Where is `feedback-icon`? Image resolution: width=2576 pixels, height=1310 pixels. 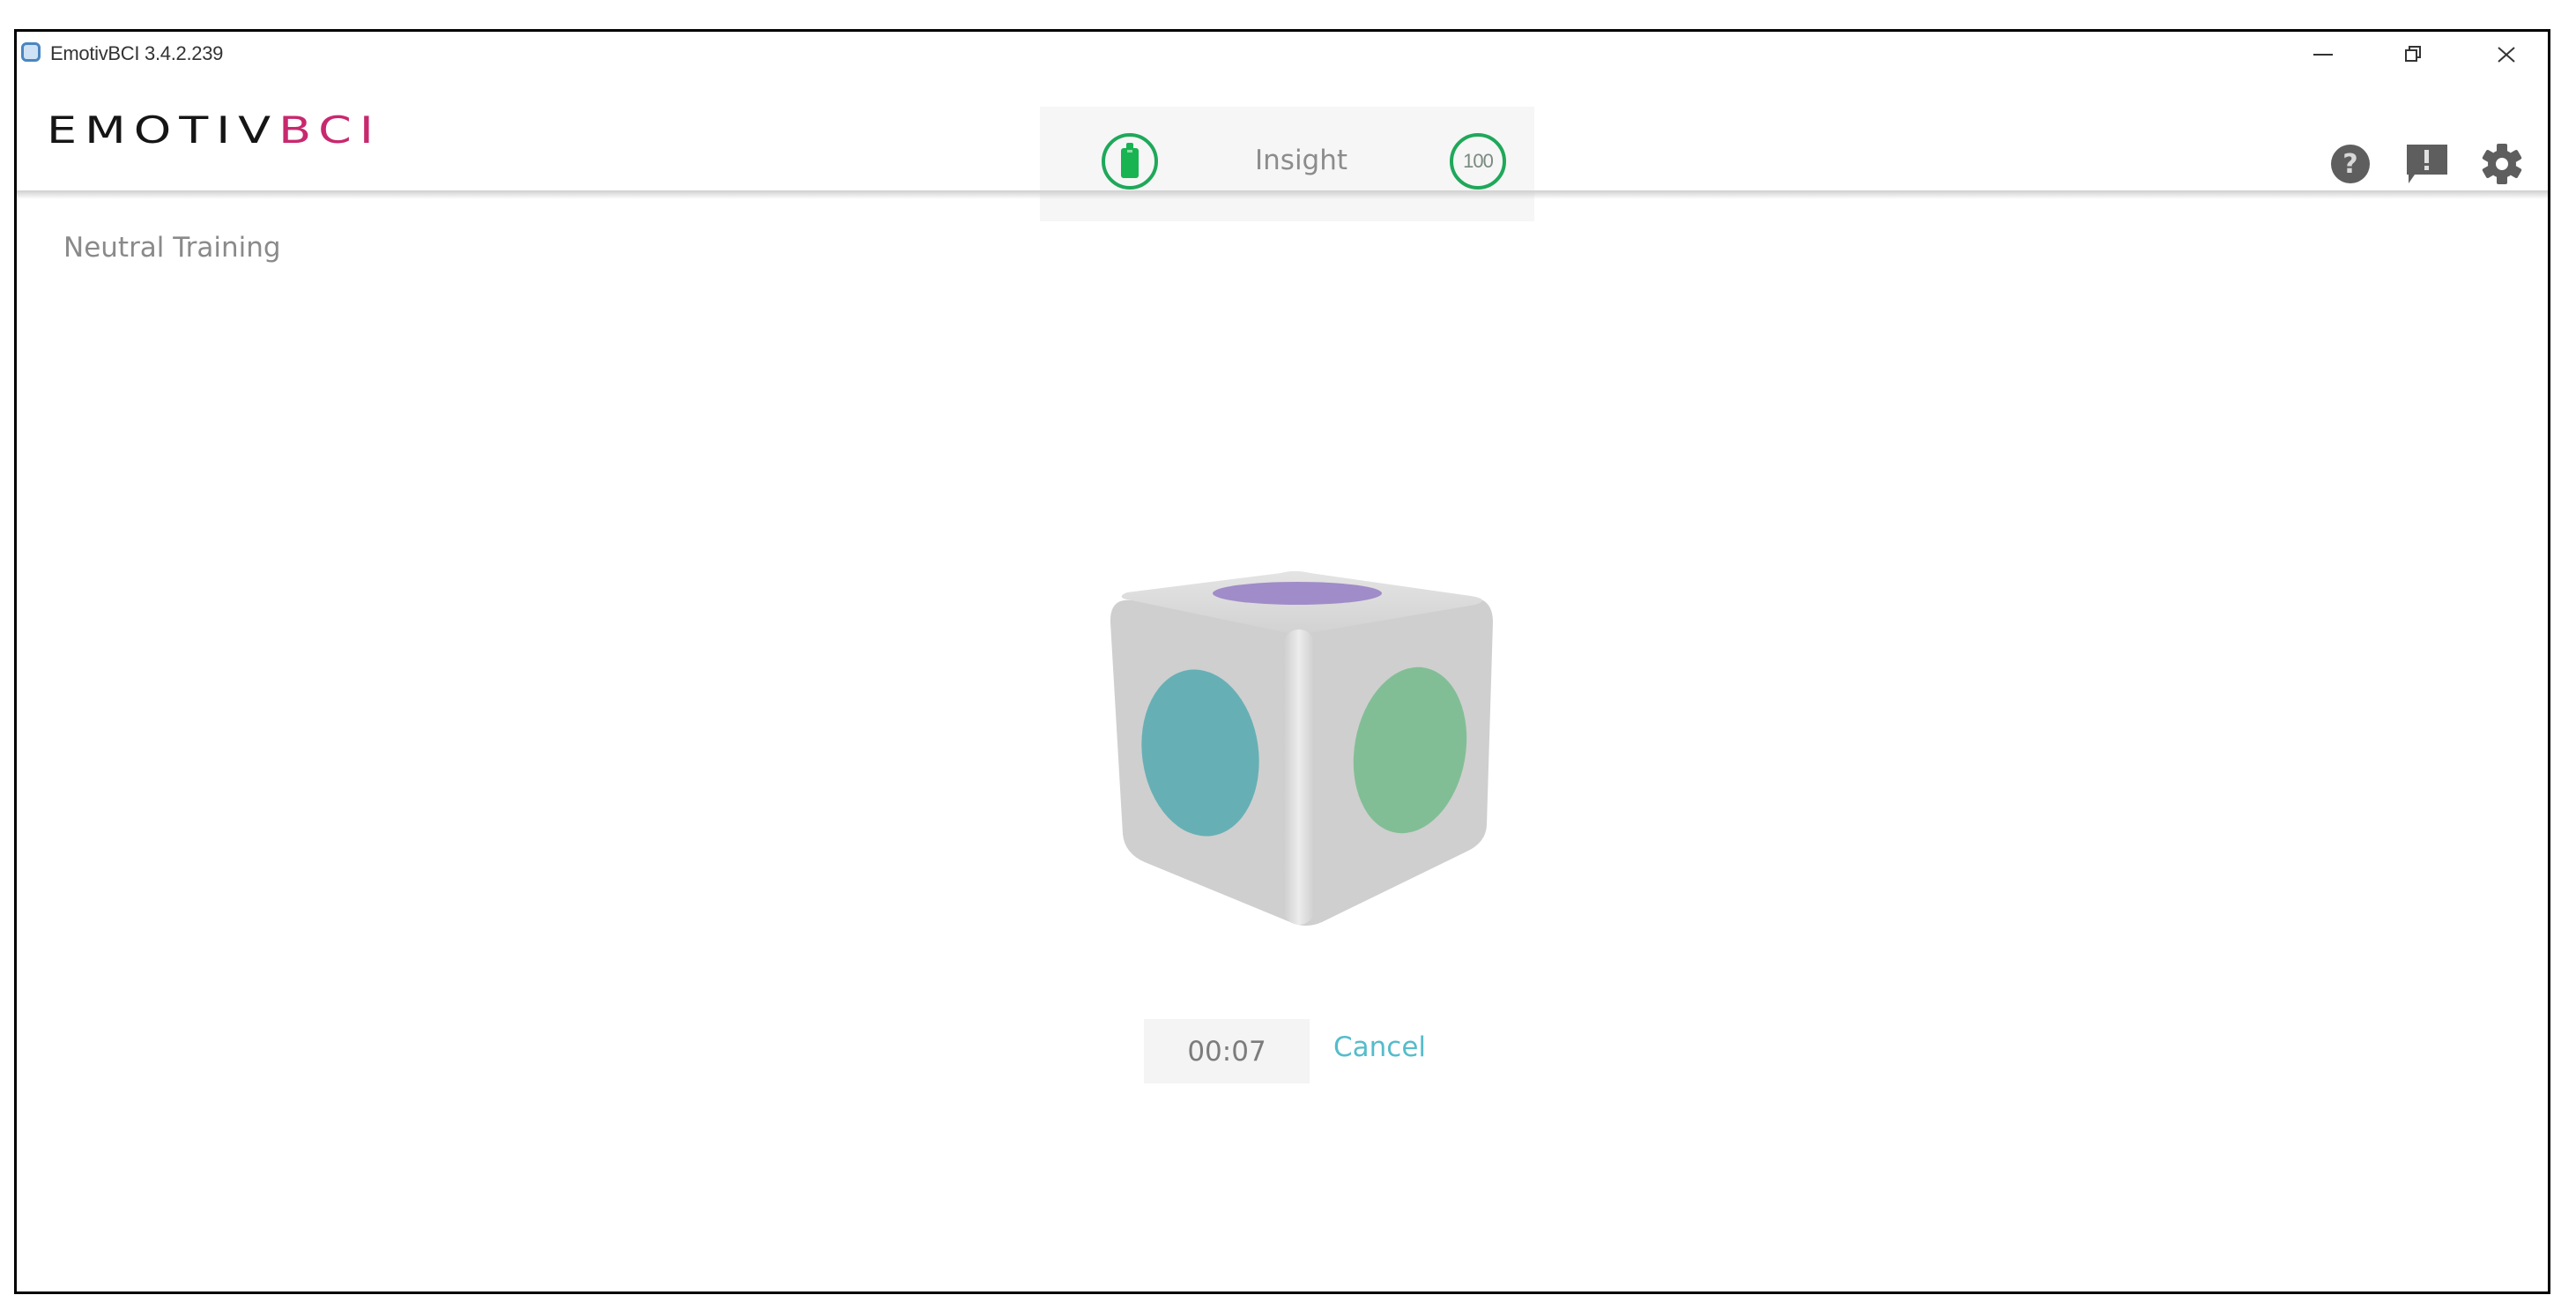
feedback-icon is located at coordinates (2427, 164).